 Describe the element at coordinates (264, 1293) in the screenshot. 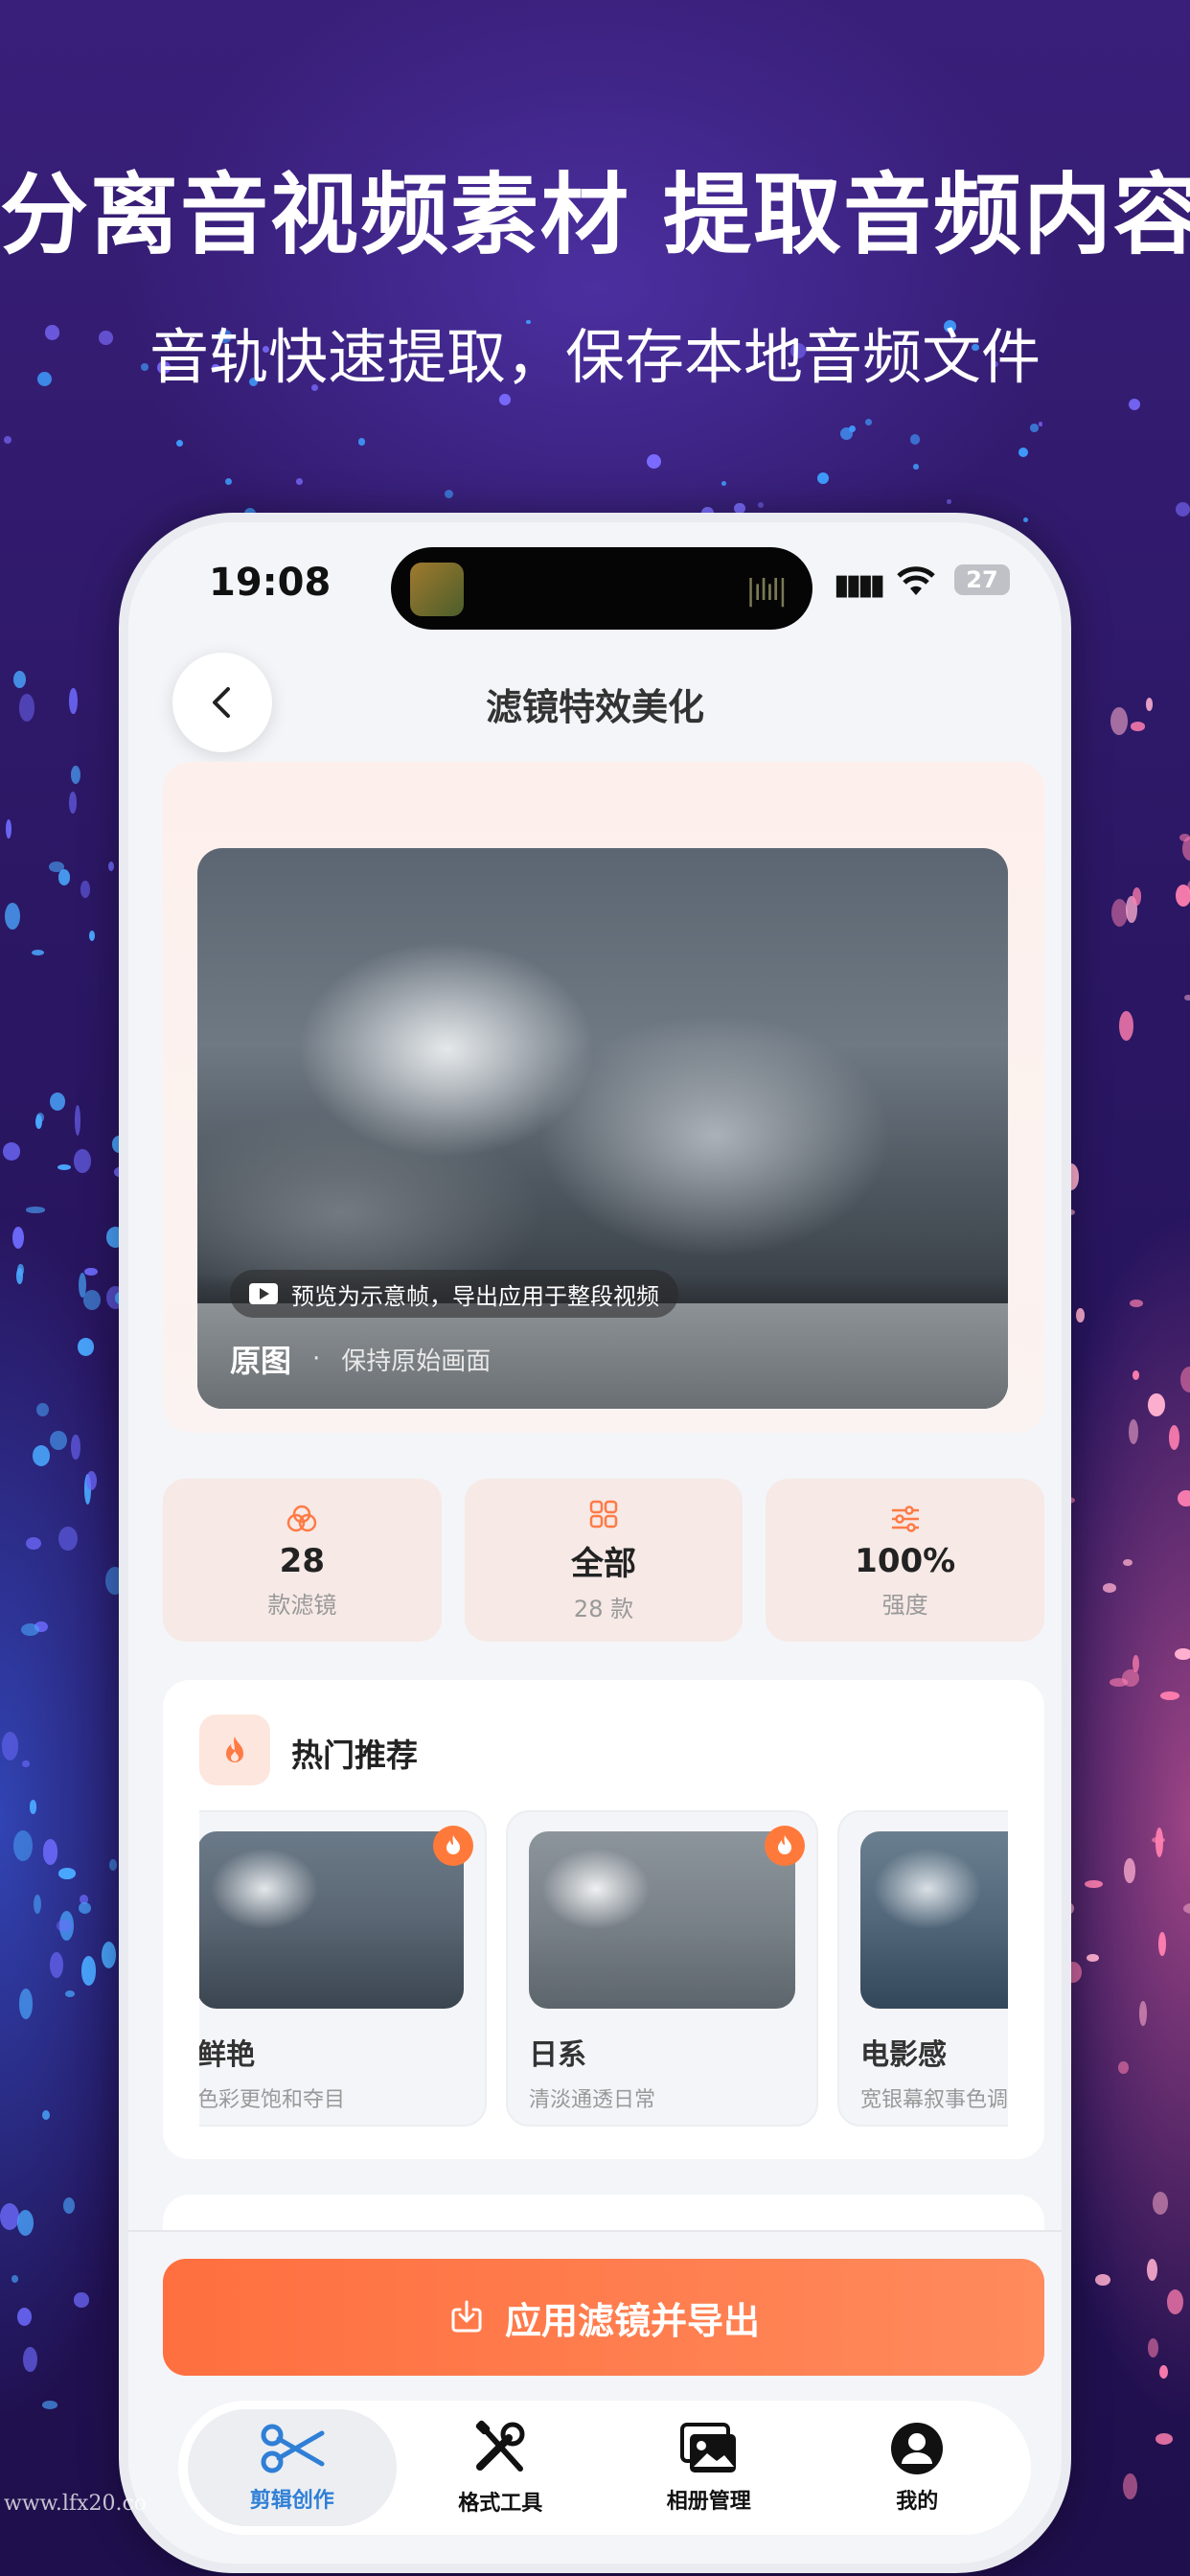

I see `play-icon` at that location.